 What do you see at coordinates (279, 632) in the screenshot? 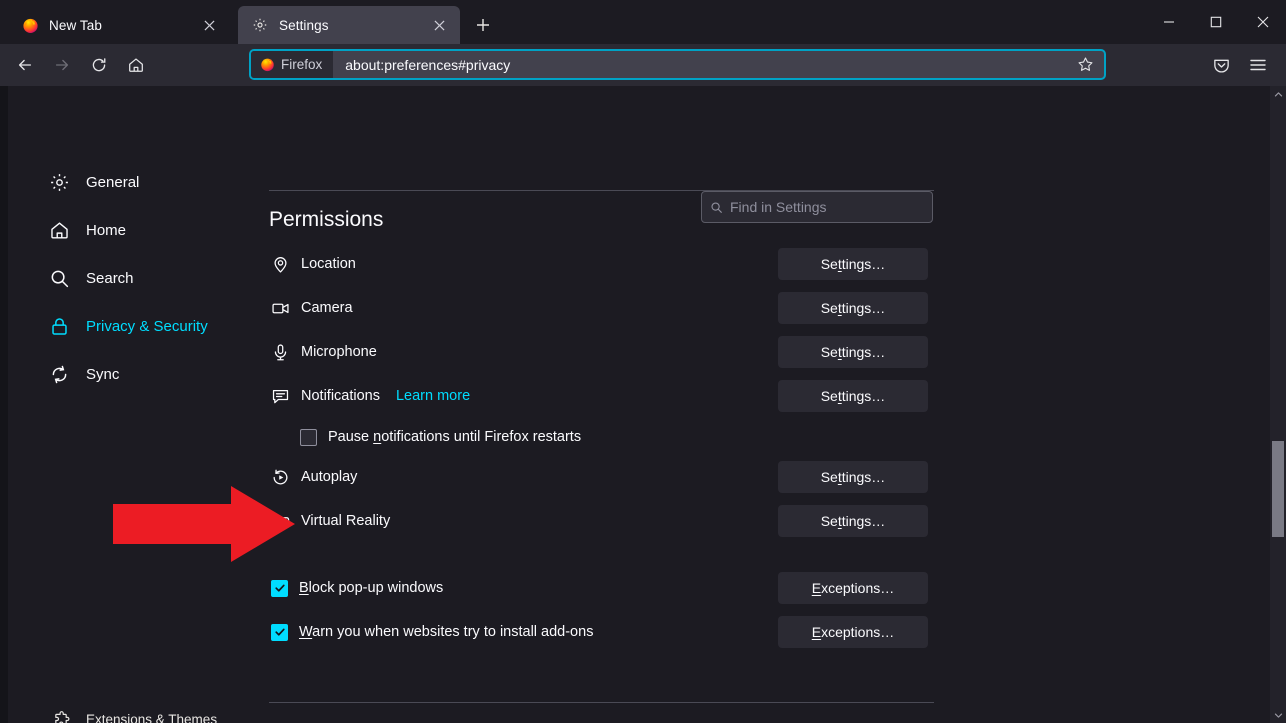
I see `warn-addons-checkbox` at bounding box center [279, 632].